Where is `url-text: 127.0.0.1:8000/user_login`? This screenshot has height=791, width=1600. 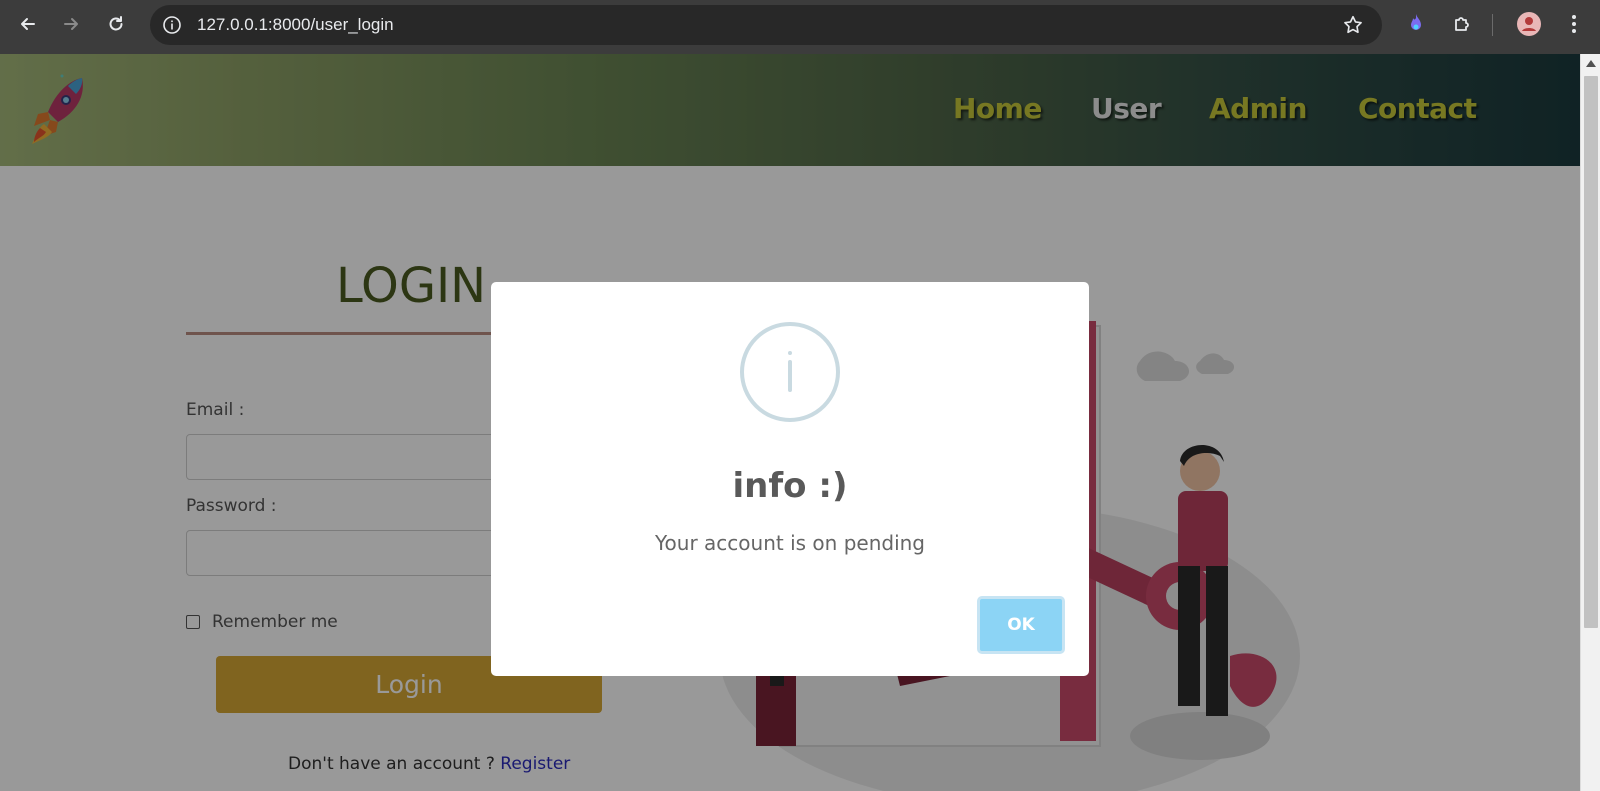
url-text: 127.0.0.1:8000/user_login is located at coordinates (295, 25).